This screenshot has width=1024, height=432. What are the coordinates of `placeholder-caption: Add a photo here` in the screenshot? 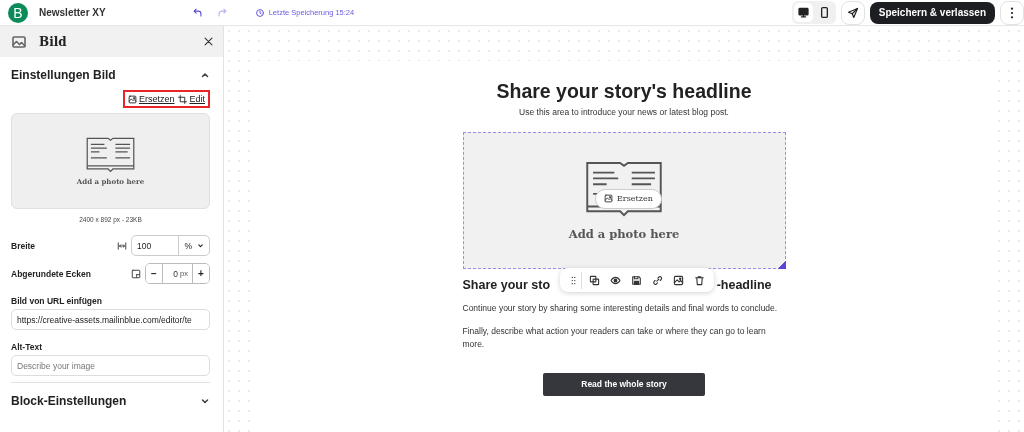 It's located at (624, 233).